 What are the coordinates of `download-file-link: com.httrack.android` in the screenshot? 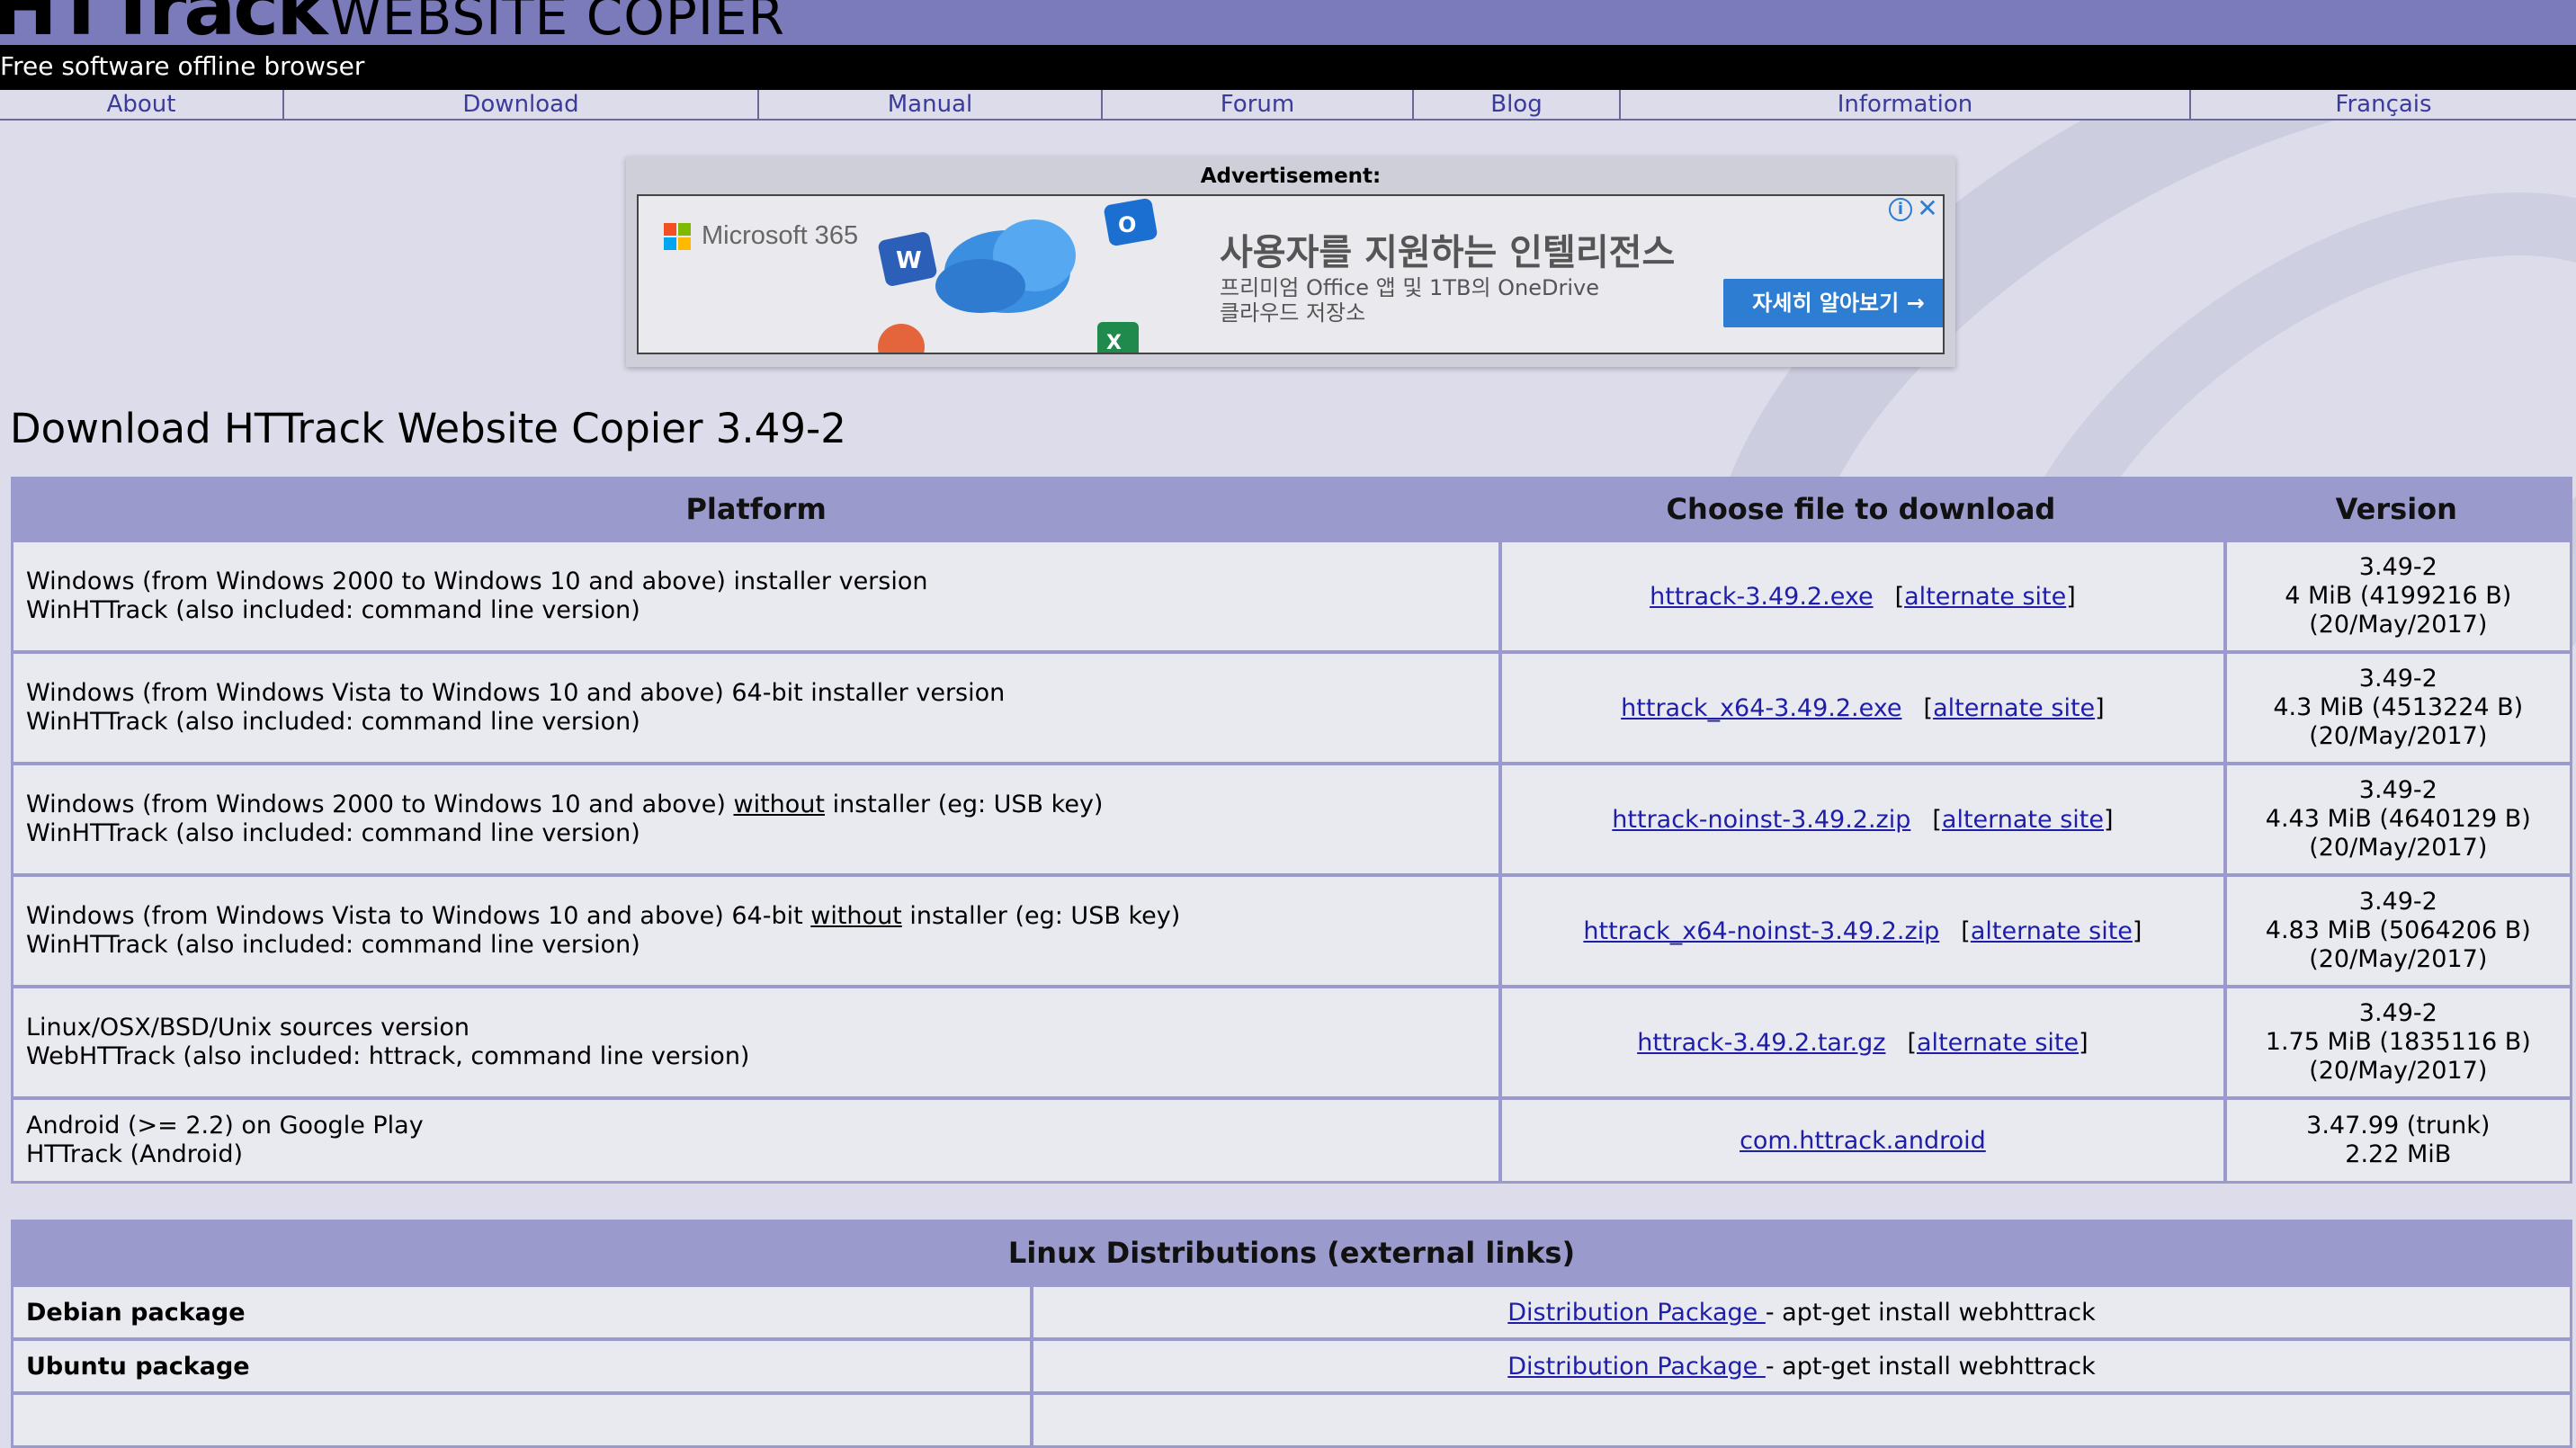 It's located at (1863, 1141).